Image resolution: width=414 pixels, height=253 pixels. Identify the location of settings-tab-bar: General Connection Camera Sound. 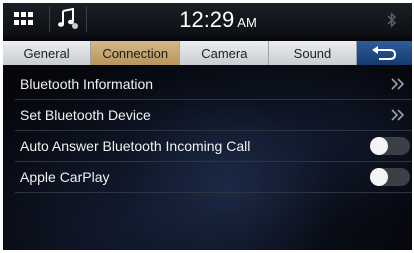
(207, 53).